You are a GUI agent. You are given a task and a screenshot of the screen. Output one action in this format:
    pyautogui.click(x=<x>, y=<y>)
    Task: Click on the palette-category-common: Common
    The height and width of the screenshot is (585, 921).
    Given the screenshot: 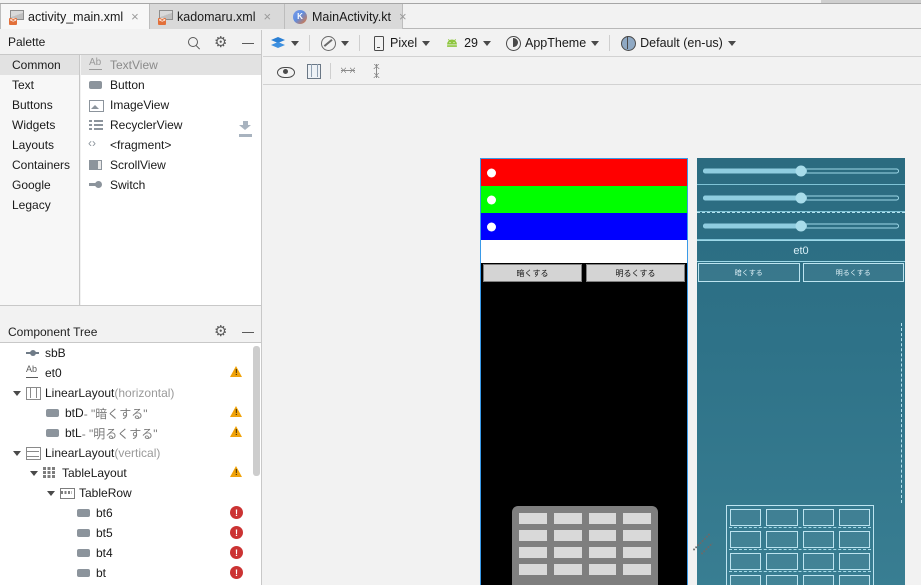 What is the action you would take?
    pyautogui.click(x=39, y=65)
    